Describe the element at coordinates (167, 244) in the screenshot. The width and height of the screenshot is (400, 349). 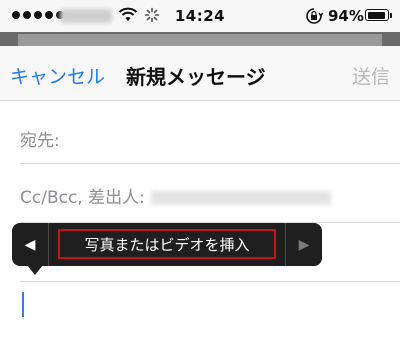
I see `insert-photo-video-button: 写真またはビデオを挿入` at that location.